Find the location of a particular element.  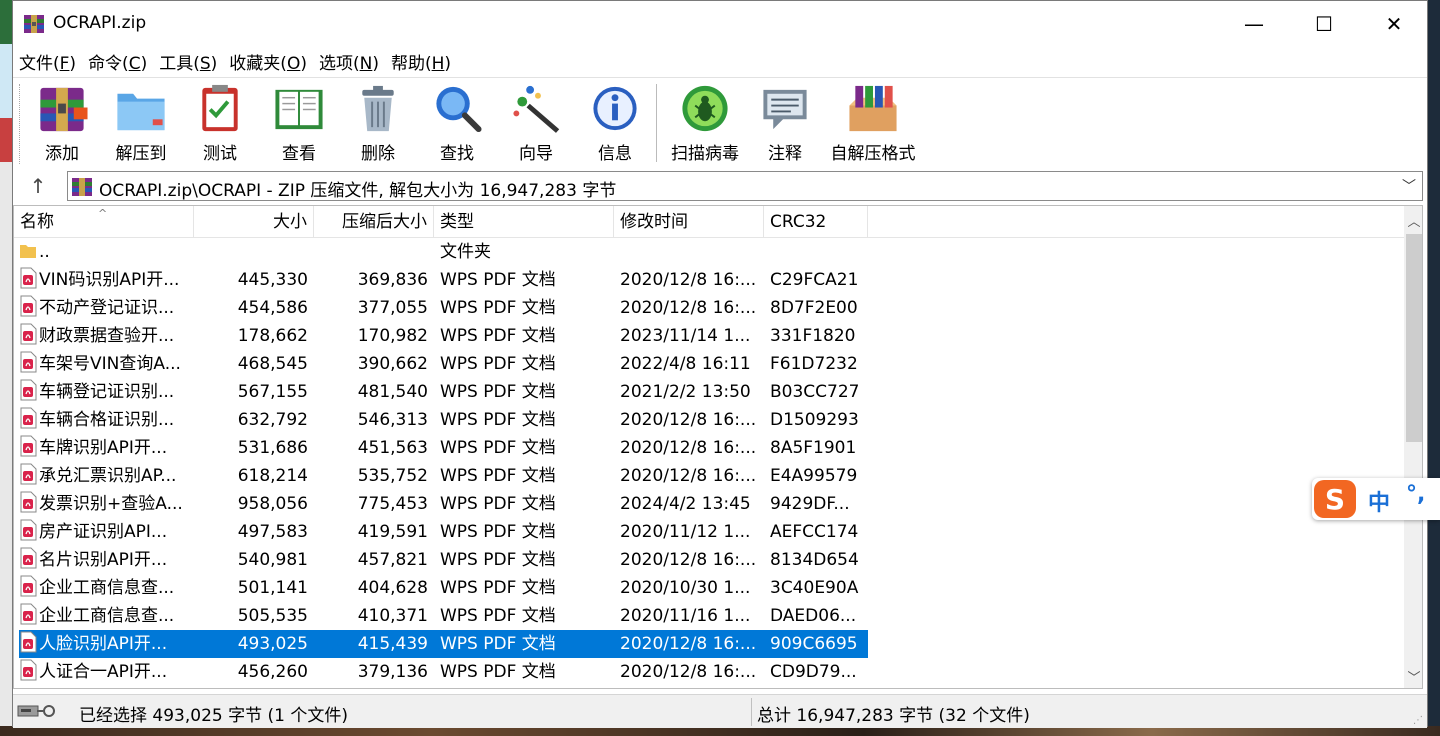

ime-language-toggle: 中 is located at coordinates (1379, 501).